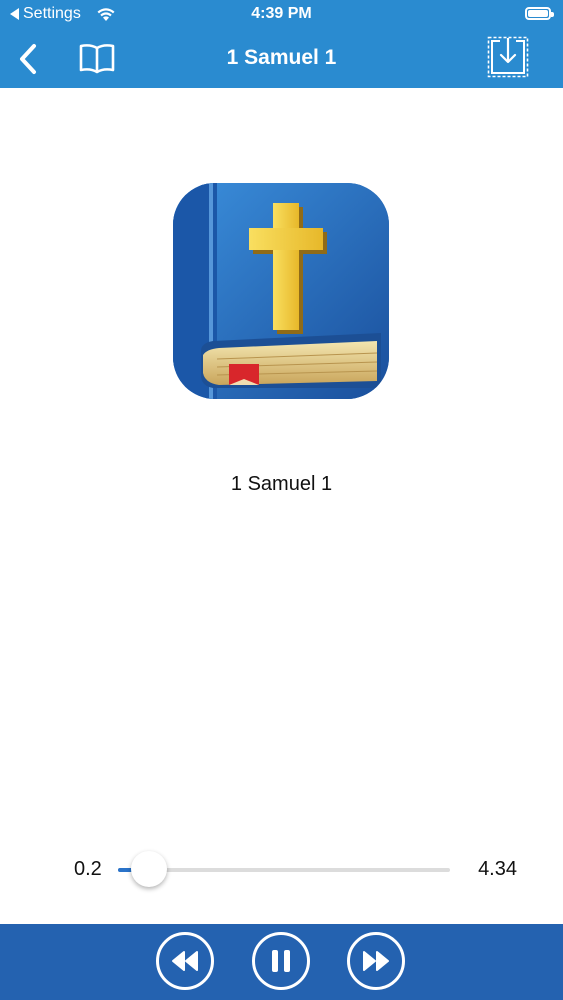 This screenshot has width=563, height=1000. Describe the element at coordinates (497, 869) in the screenshot. I see `duration-time: 4.34` at that location.